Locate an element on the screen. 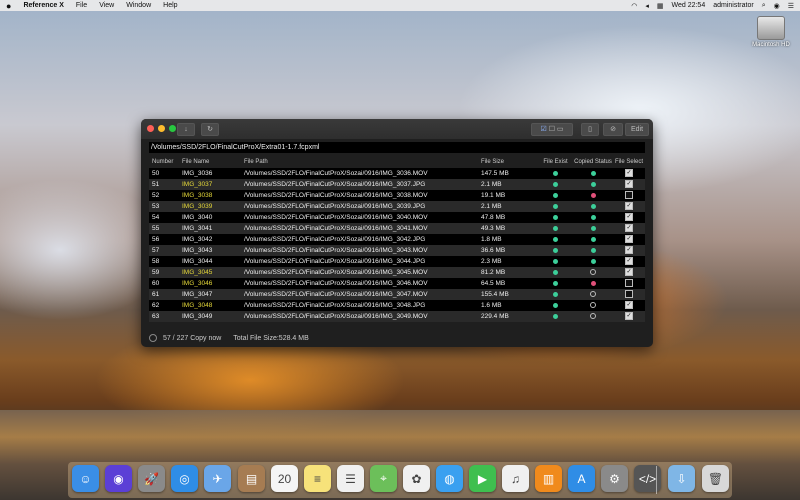  checkbox-select-all-icon: ☑ is located at coordinates (543, 129).